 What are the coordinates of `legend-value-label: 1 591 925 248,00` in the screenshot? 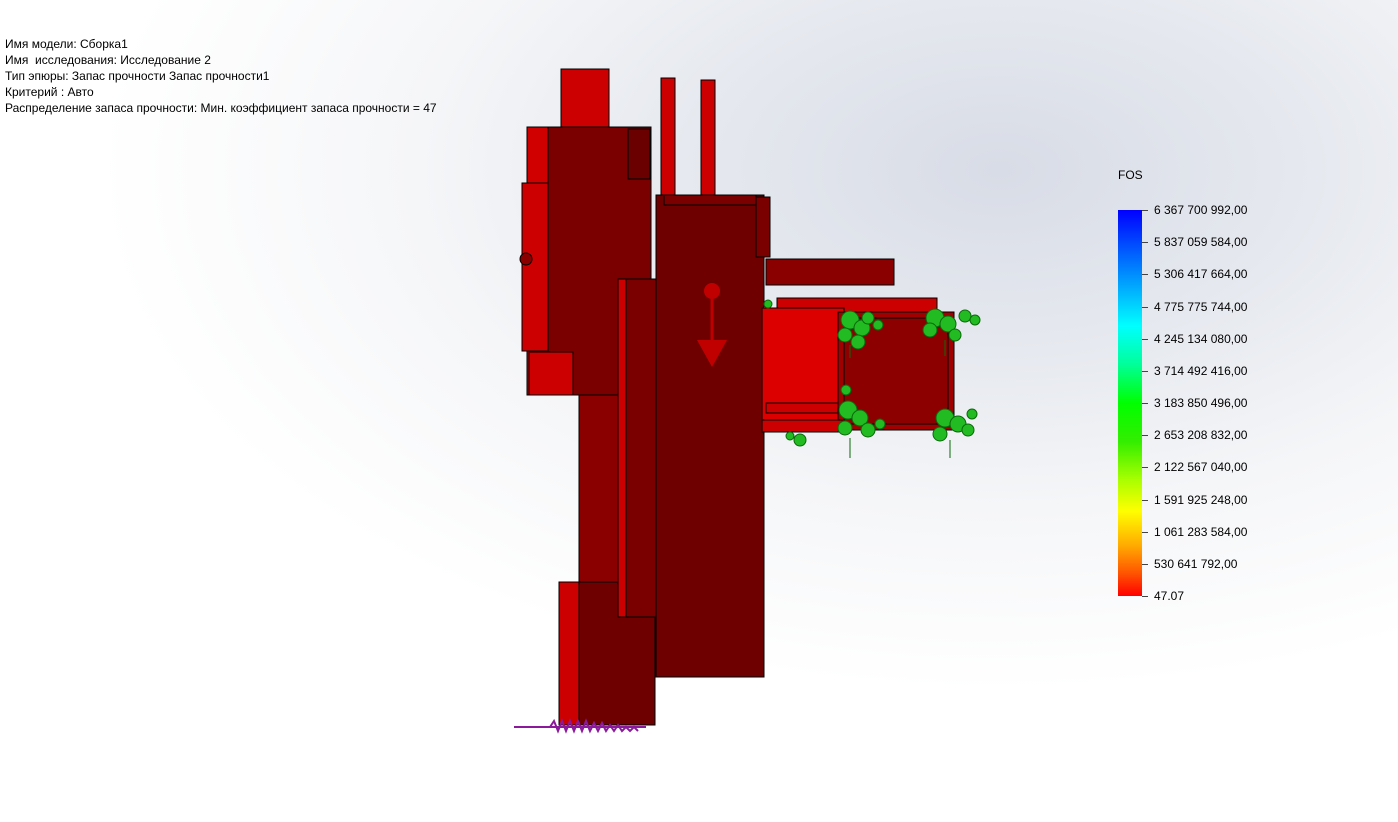 It's located at (1201, 499).